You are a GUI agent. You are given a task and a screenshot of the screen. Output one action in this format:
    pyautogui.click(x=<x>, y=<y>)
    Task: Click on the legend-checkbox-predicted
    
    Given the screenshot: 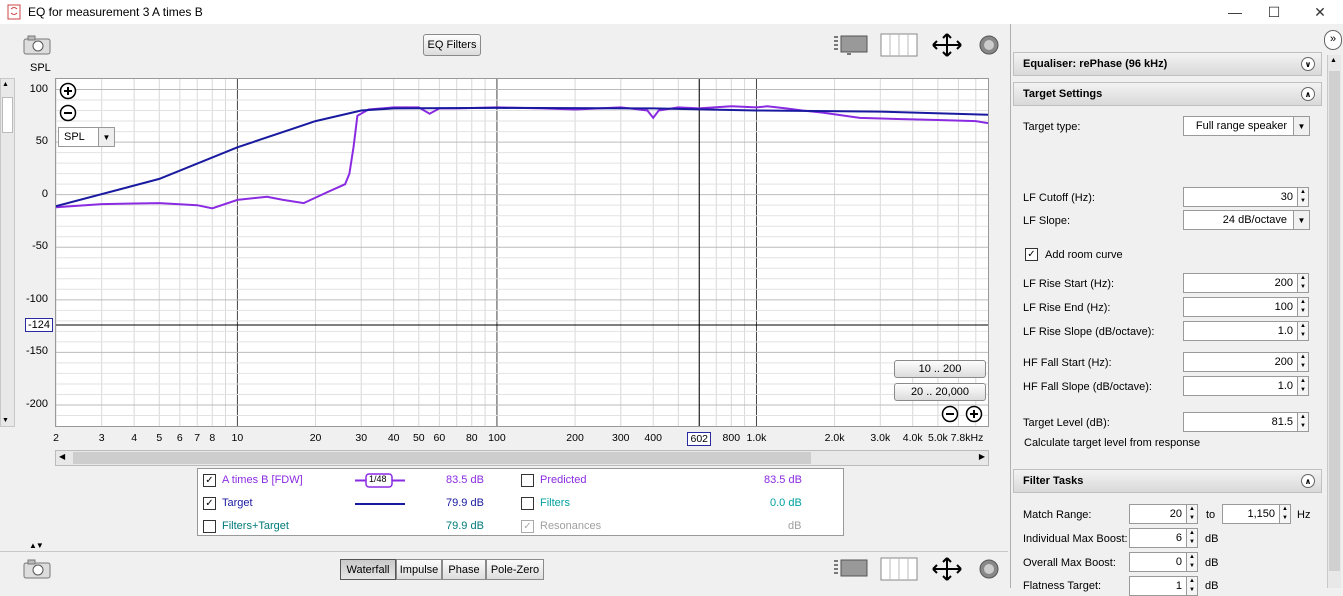 What is the action you would take?
    pyautogui.click(x=527, y=480)
    